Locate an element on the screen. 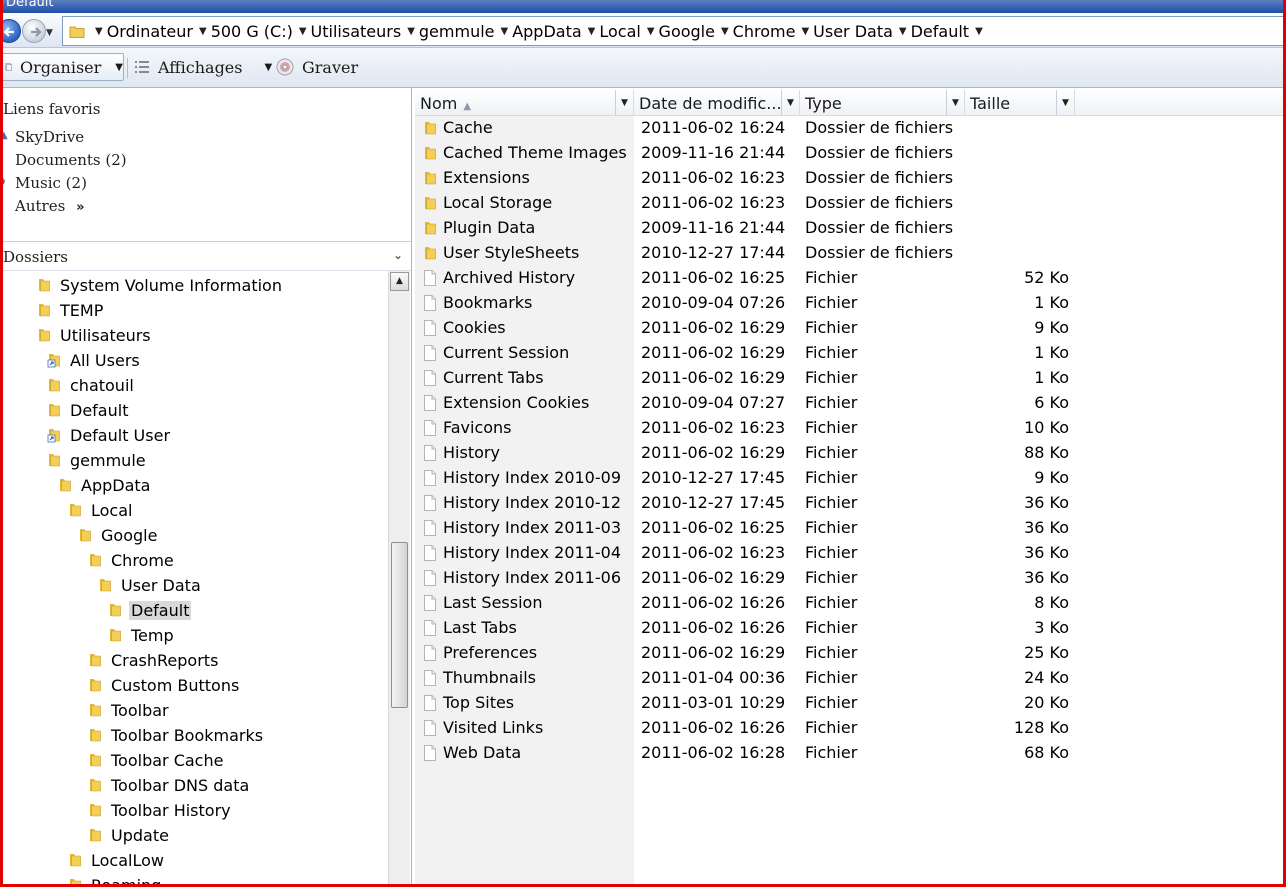 The image size is (1286, 887). breadcrumb-item: Default is located at coordinates (940, 31).